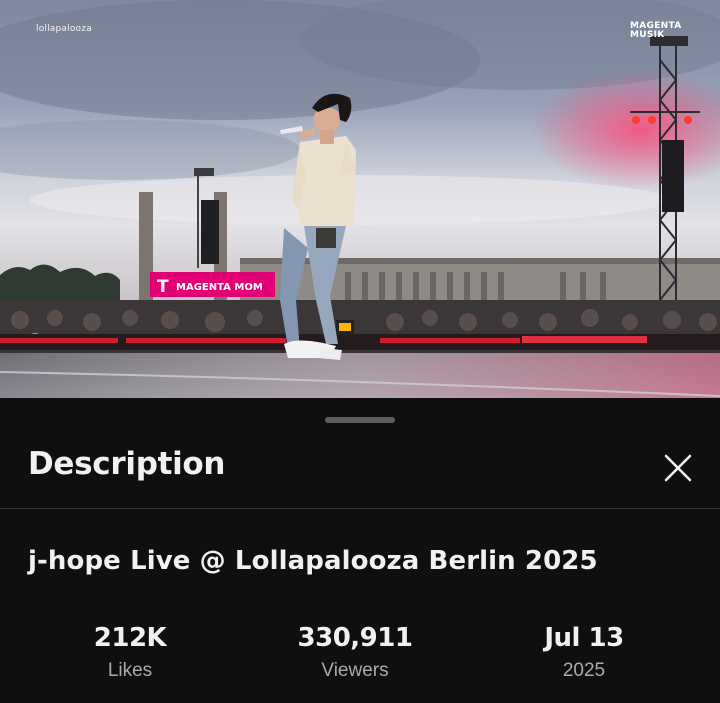 Image resolution: width=720 pixels, height=703 pixels. What do you see at coordinates (127, 464) in the screenshot?
I see `sheet-title: Description` at bounding box center [127, 464].